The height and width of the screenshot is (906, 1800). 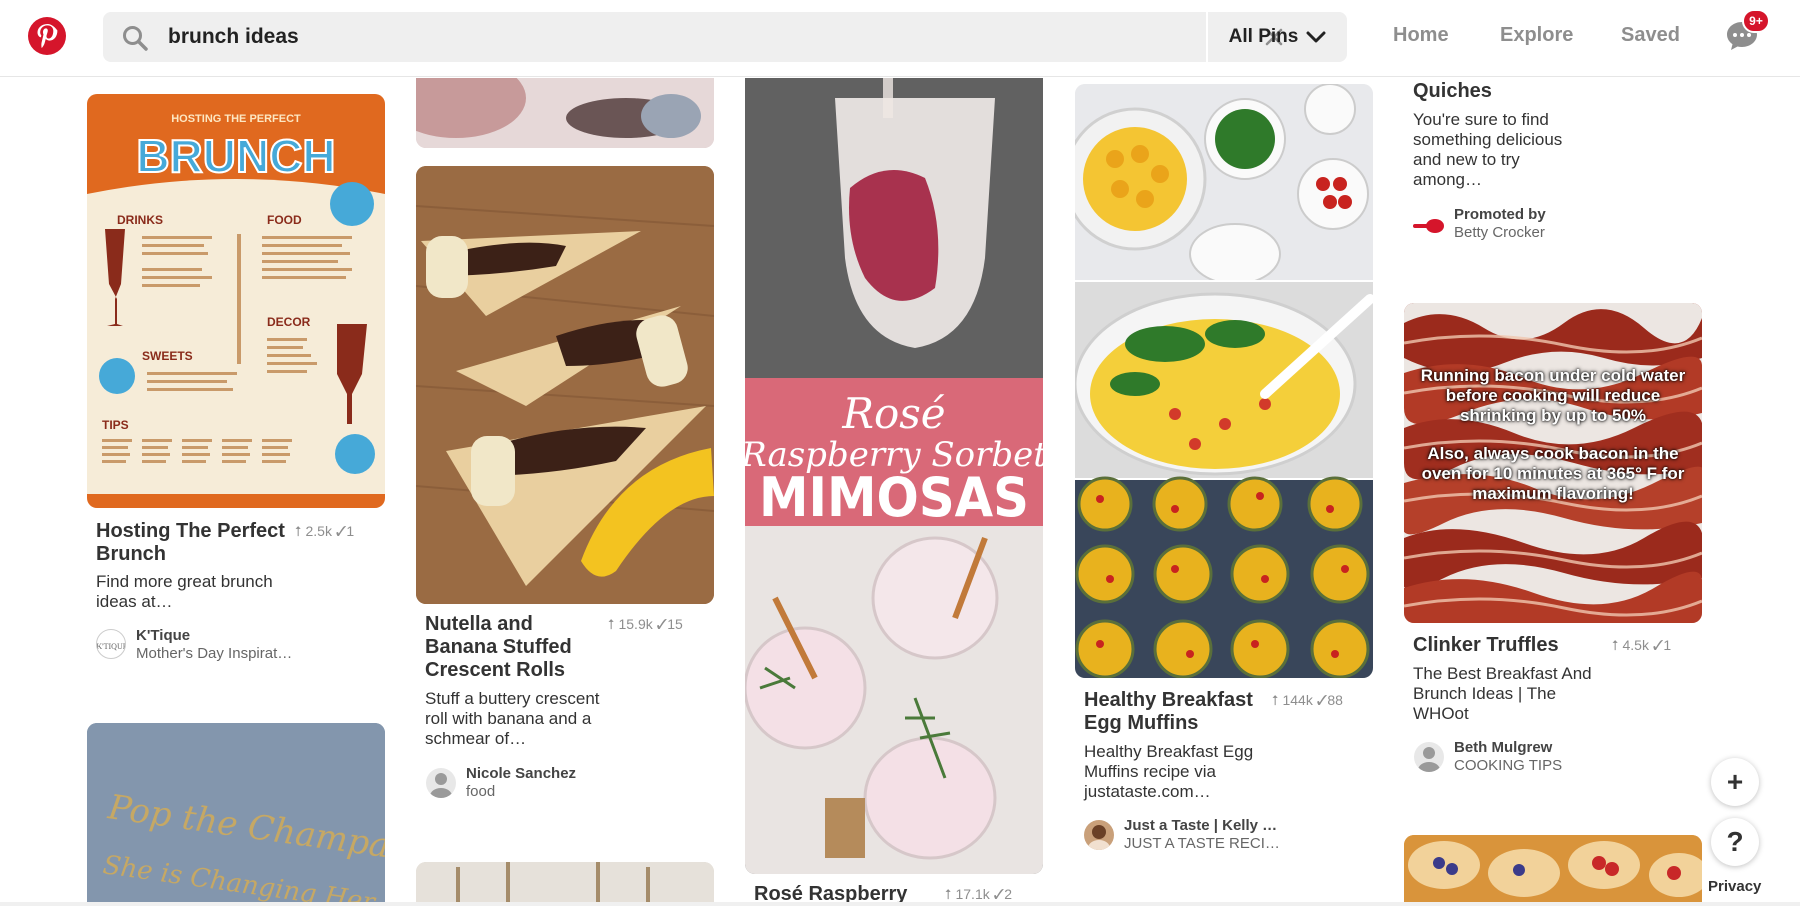 What do you see at coordinates (1297, 700) in the screenshot?
I see `pin-saves-muffins: 144k` at bounding box center [1297, 700].